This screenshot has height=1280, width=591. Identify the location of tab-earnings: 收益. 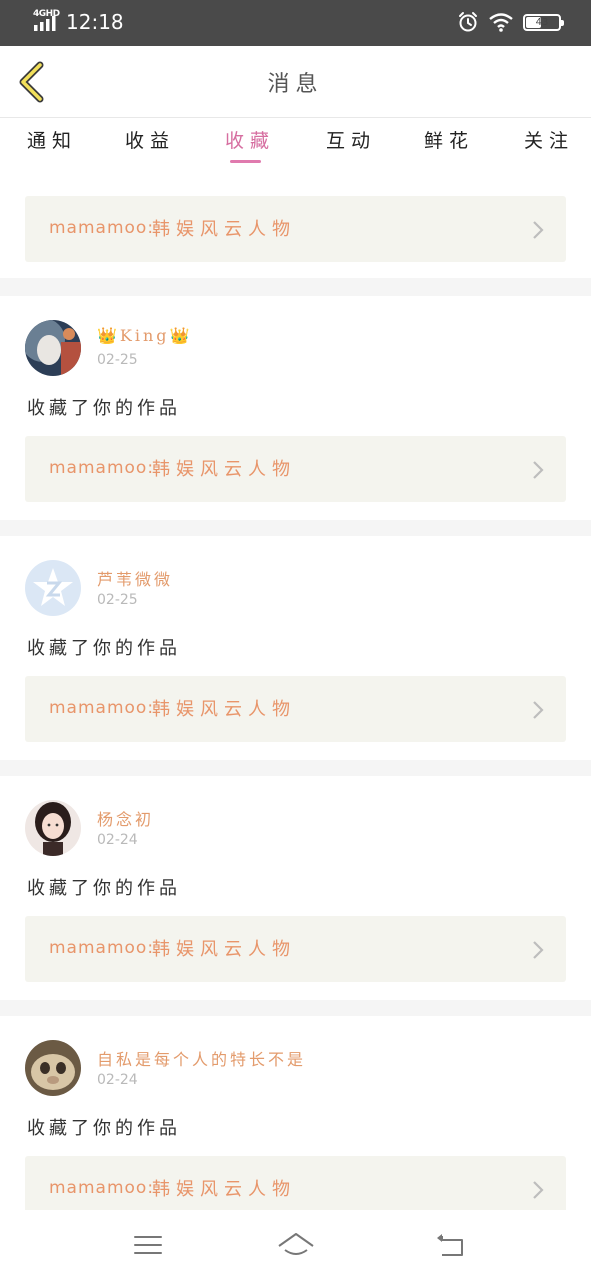
(150, 139).